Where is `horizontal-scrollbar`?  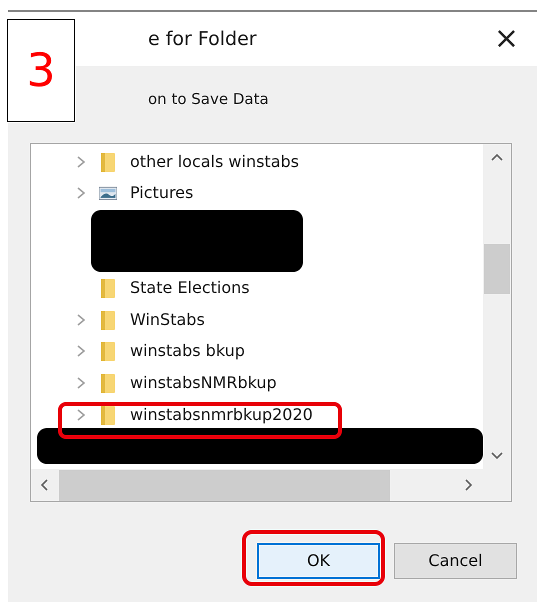
horizontal-scrollbar is located at coordinates (271, 485).